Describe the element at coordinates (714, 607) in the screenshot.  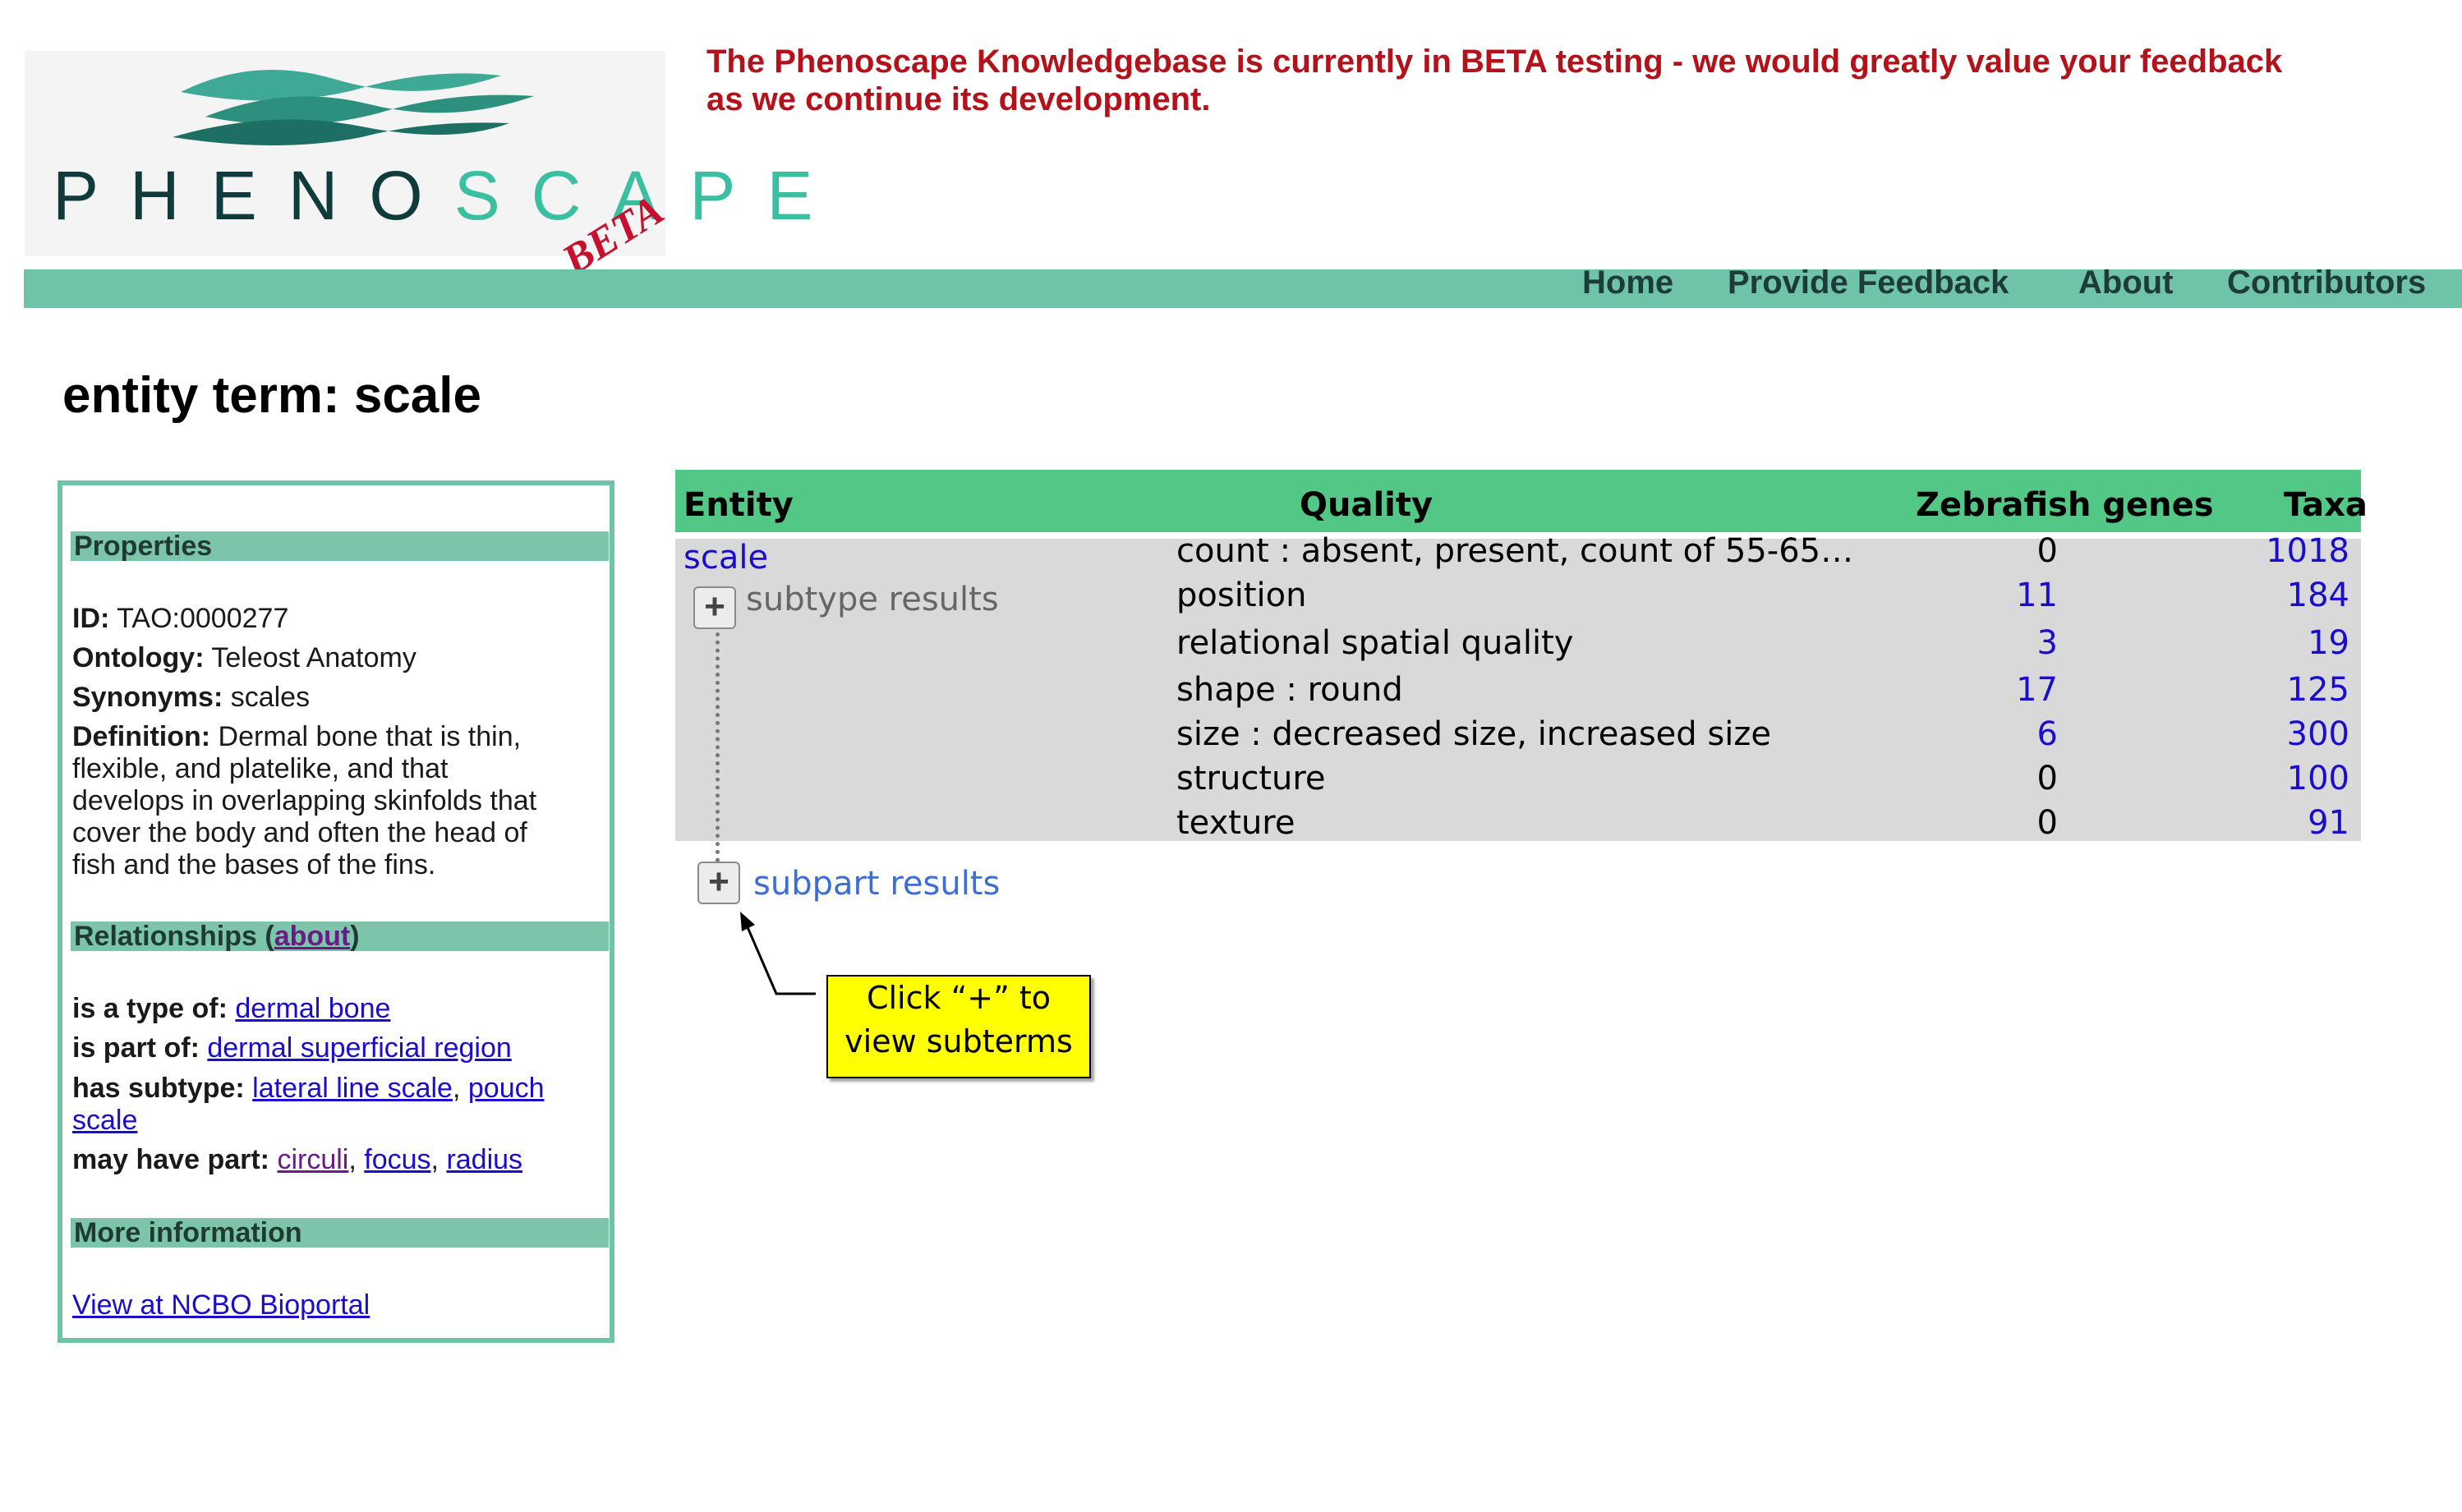
I see `expand-subtype-plus-icon: +` at that location.